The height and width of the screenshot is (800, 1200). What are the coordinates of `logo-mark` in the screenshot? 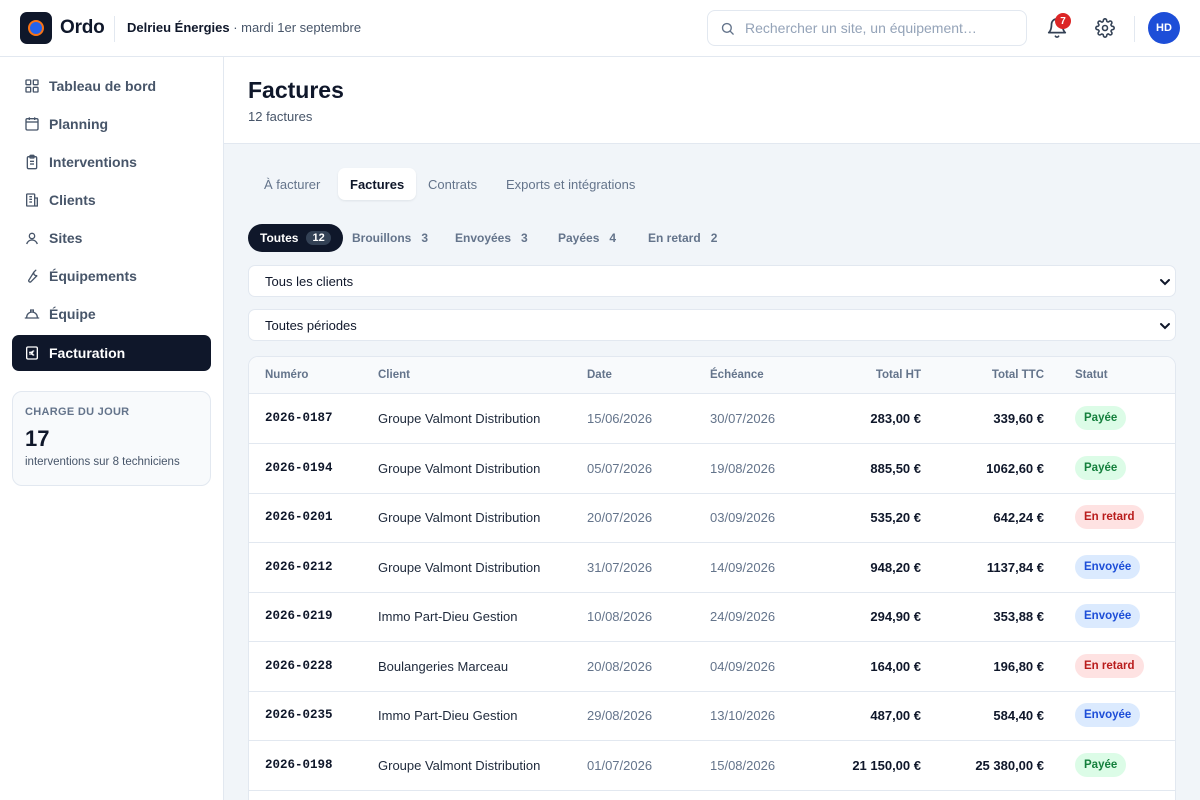 It's located at (36, 28).